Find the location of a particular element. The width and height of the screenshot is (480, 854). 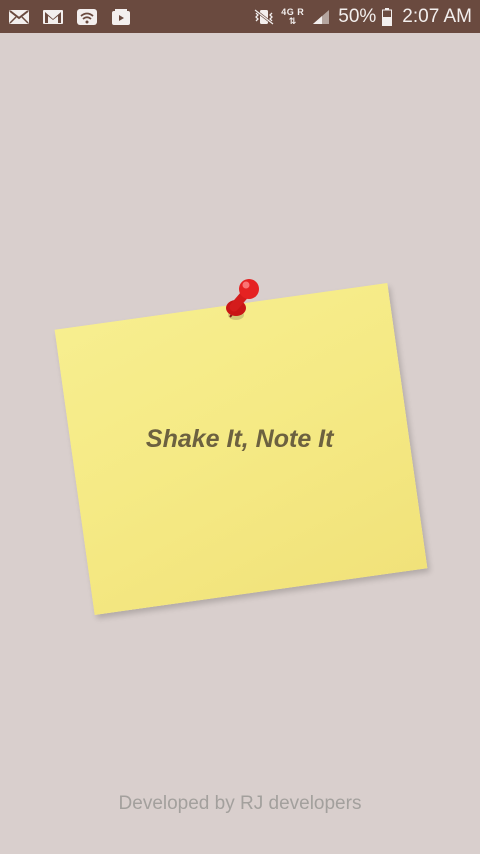

status-bar-system: 4G R ⇅ 50% 2:07 AM is located at coordinates (362, 16).